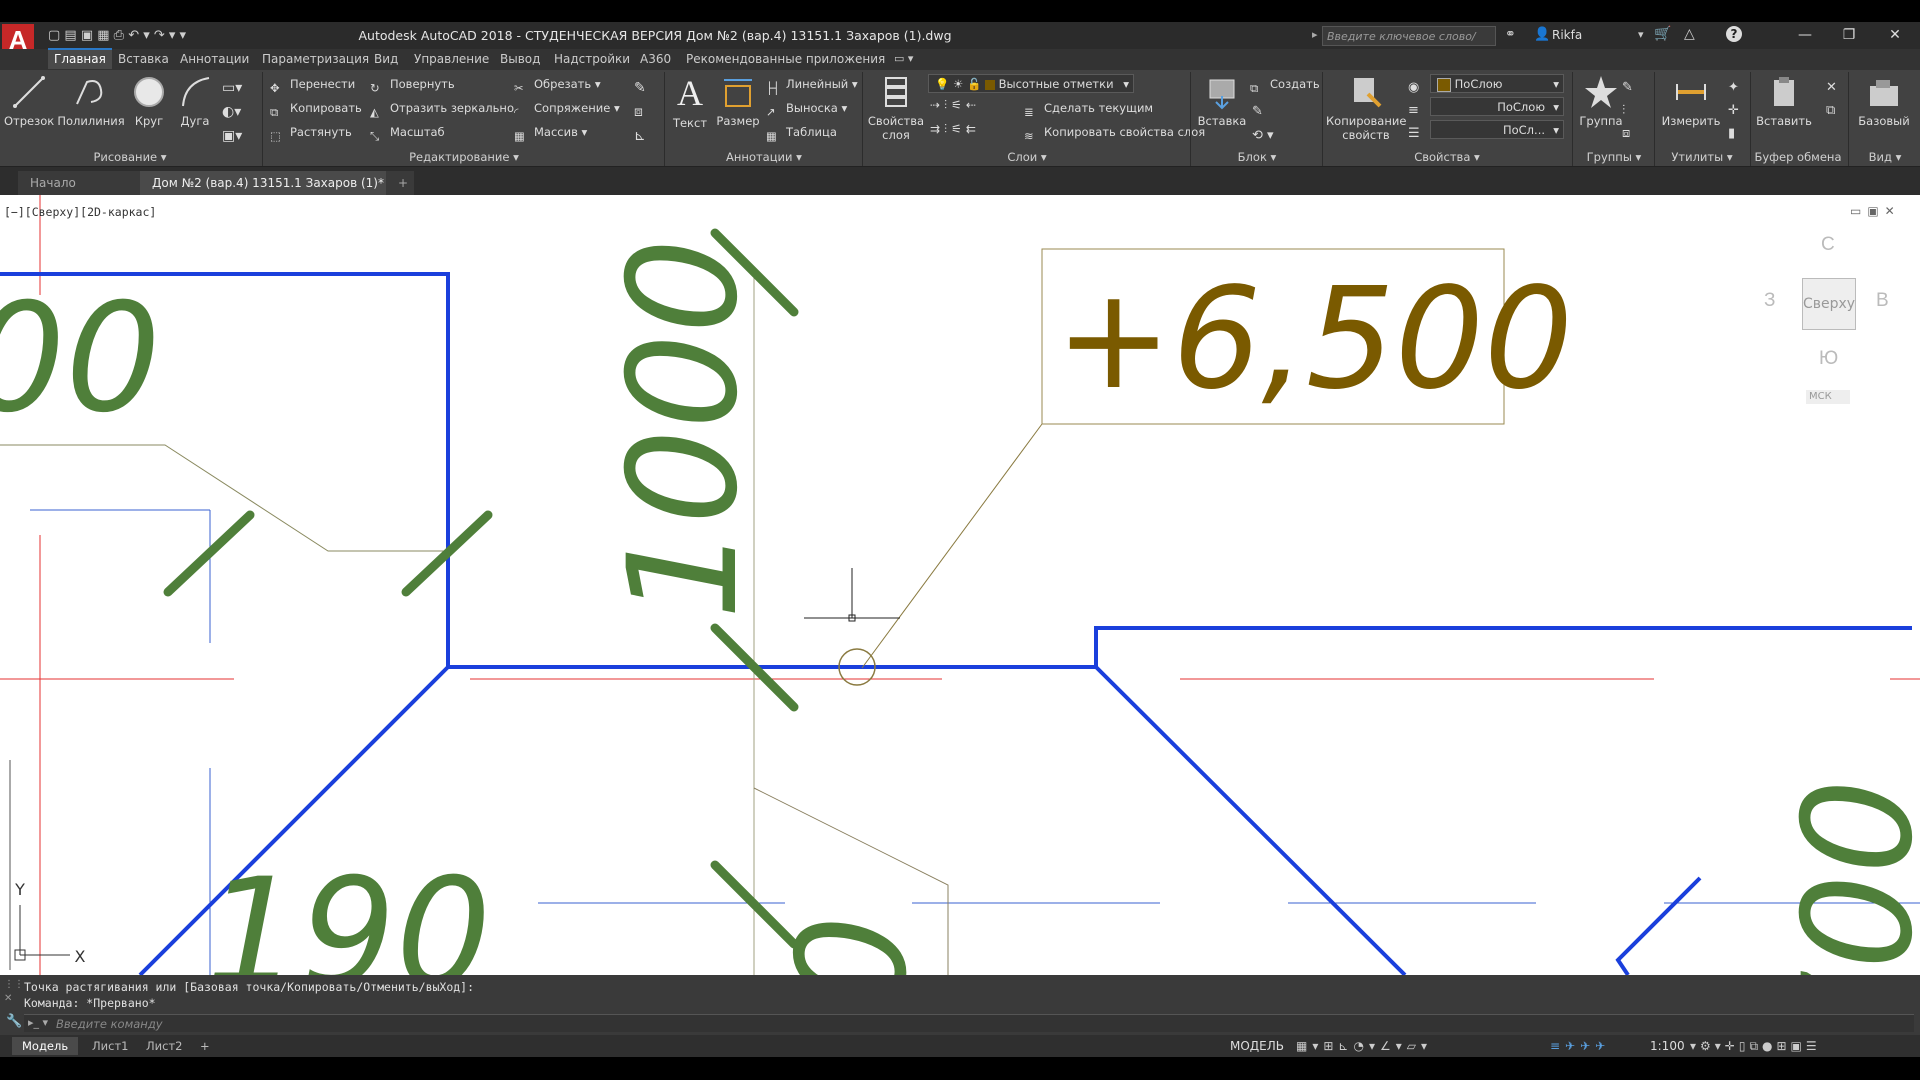 The image size is (1920, 1080). What do you see at coordinates (1364, 1046) in the screenshot?
I see `status-toggles: ▦▾⊞⊾◔▾∠▾▱▾` at bounding box center [1364, 1046].